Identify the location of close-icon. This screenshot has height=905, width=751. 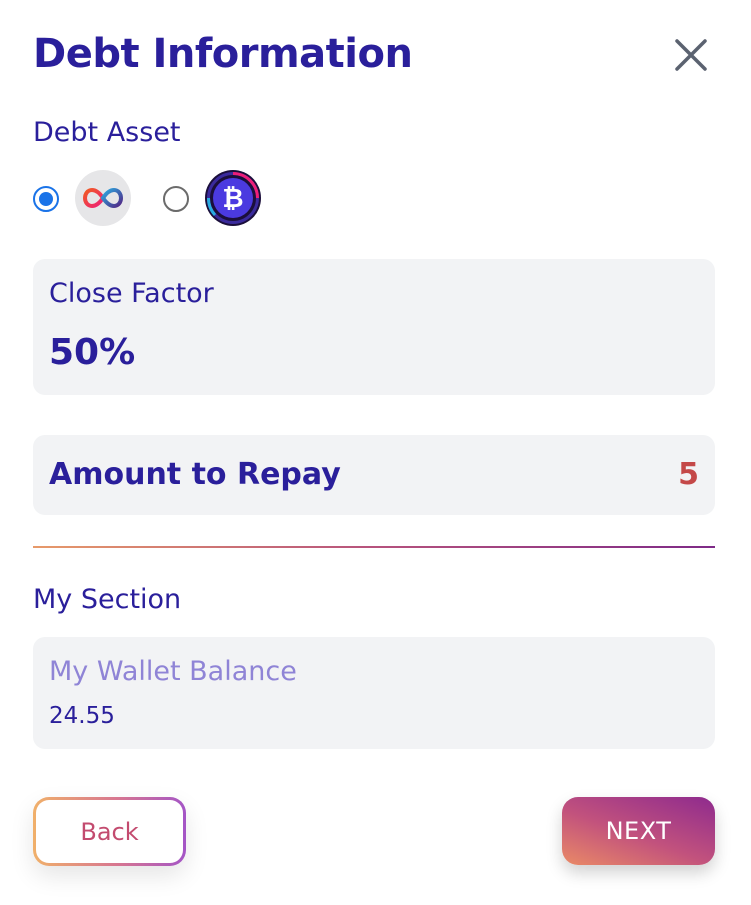
(691, 55).